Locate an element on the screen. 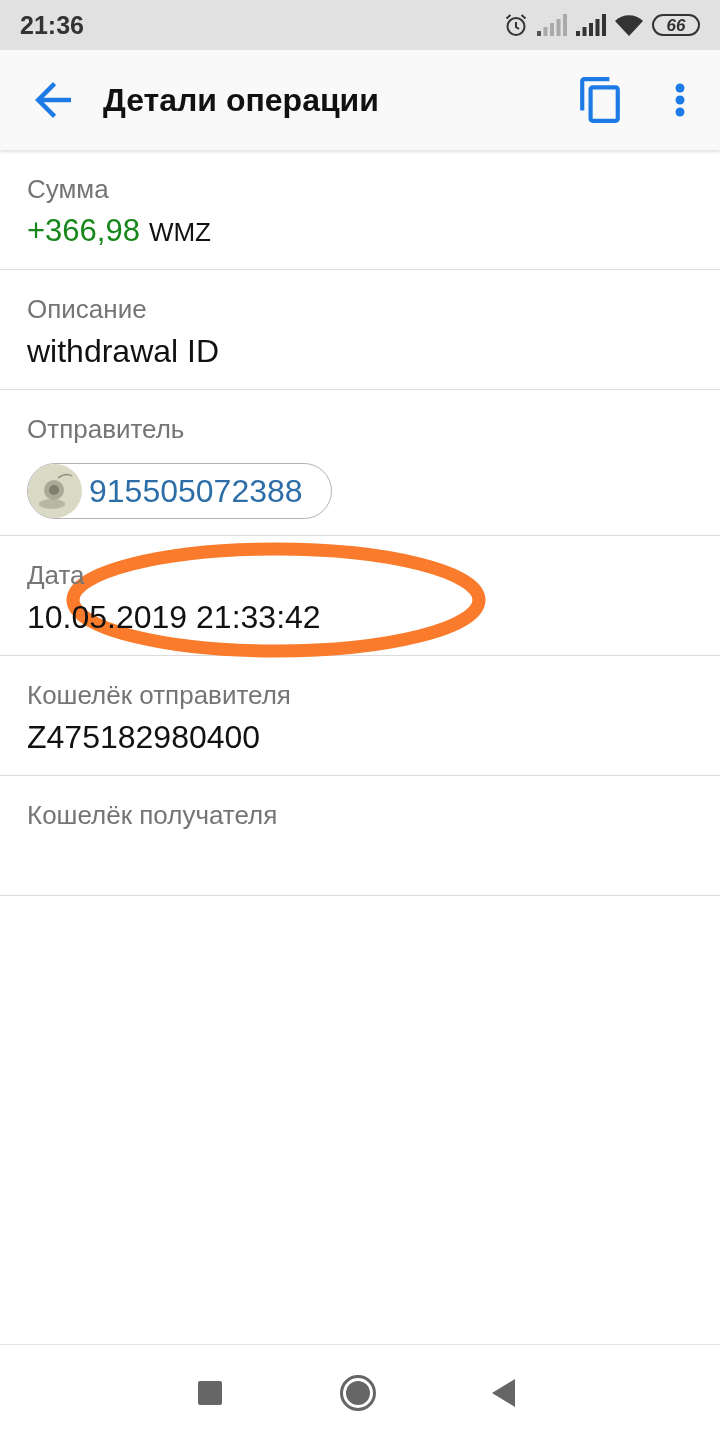 This screenshot has height=1440, width=720. more-vertical-icon is located at coordinates (680, 100).